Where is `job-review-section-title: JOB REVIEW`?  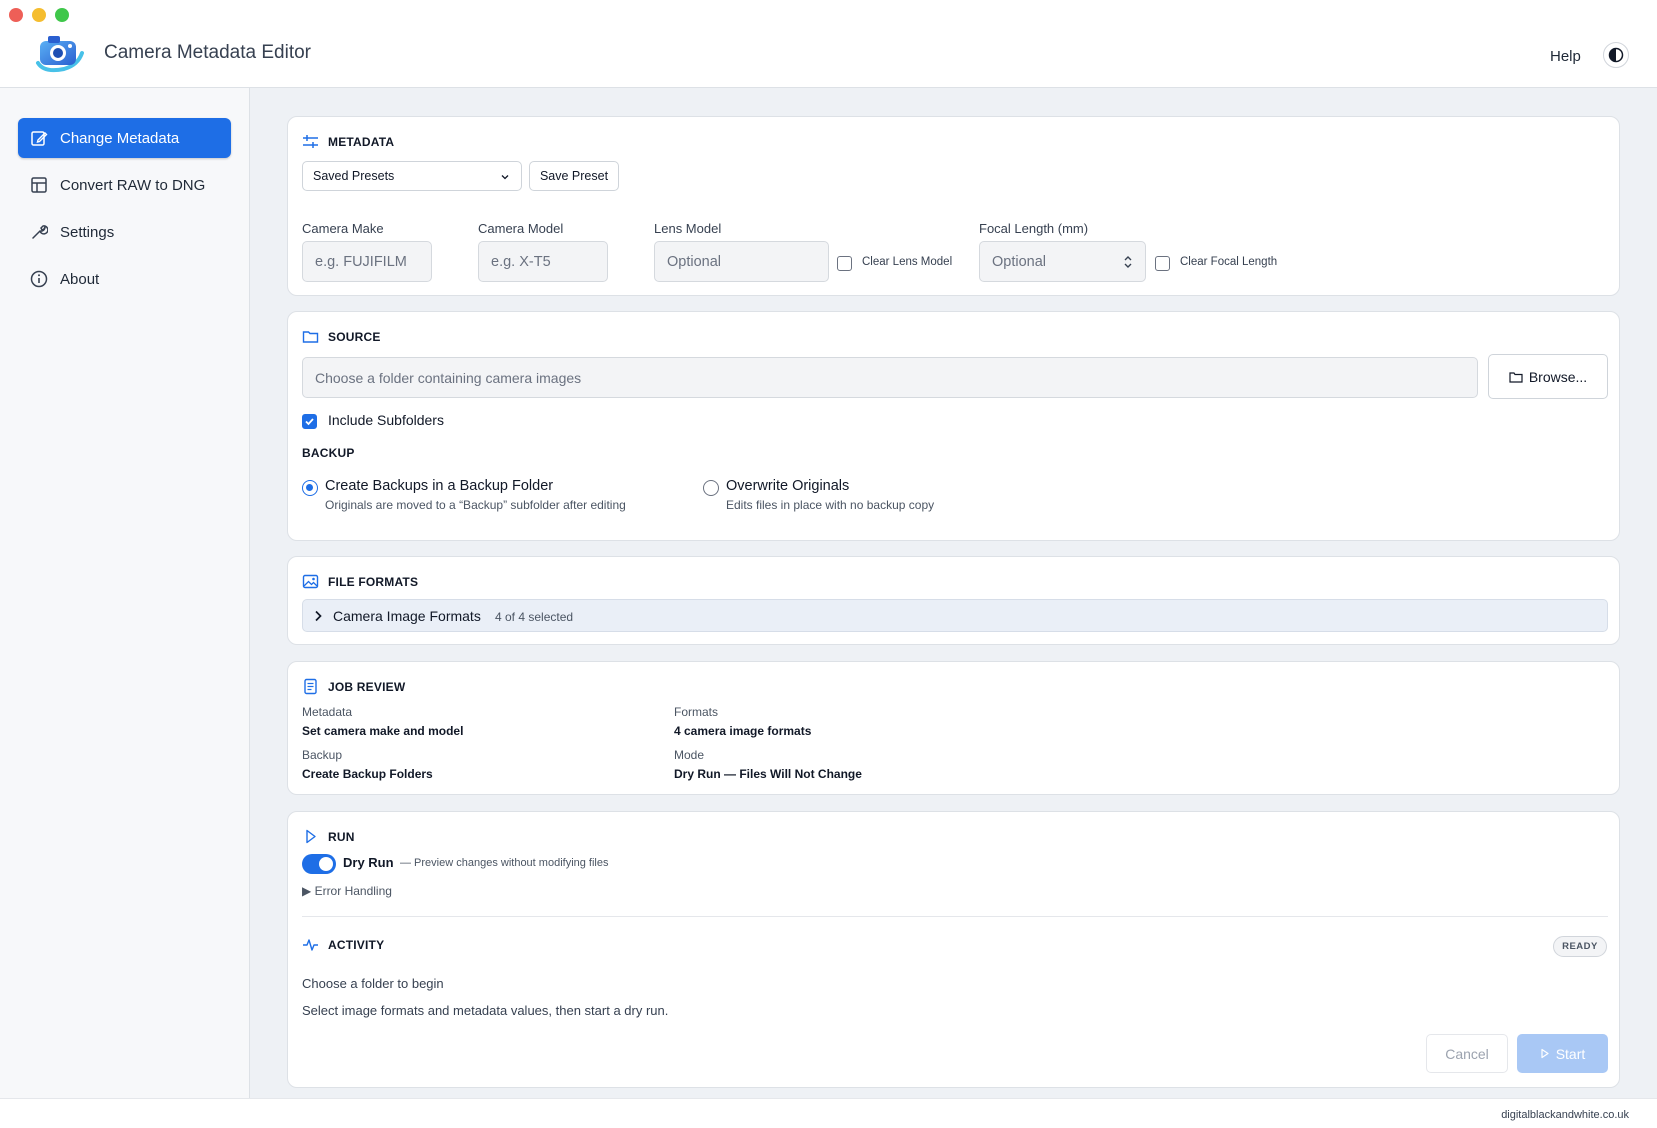 job-review-section-title: JOB REVIEW is located at coordinates (353, 686).